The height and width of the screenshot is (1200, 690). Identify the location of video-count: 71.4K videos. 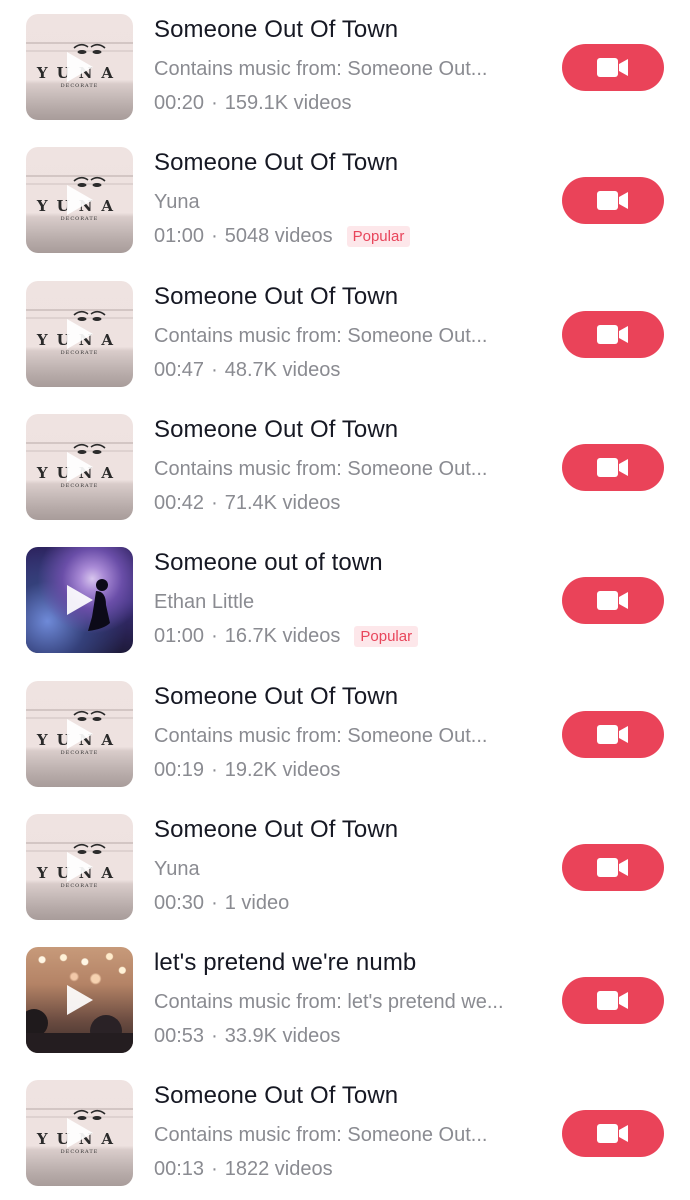
(282, 503).